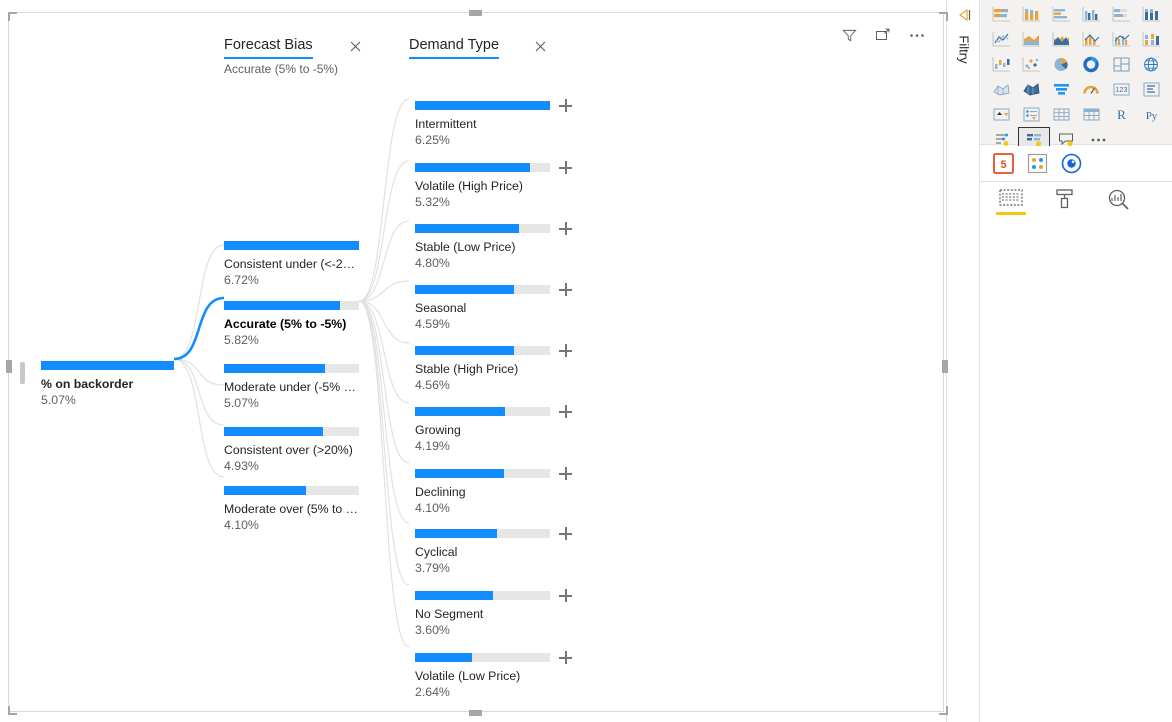 This screenshot has height=722, width=1172. I want to click on pie-chart-icon, so click(1061, 64).